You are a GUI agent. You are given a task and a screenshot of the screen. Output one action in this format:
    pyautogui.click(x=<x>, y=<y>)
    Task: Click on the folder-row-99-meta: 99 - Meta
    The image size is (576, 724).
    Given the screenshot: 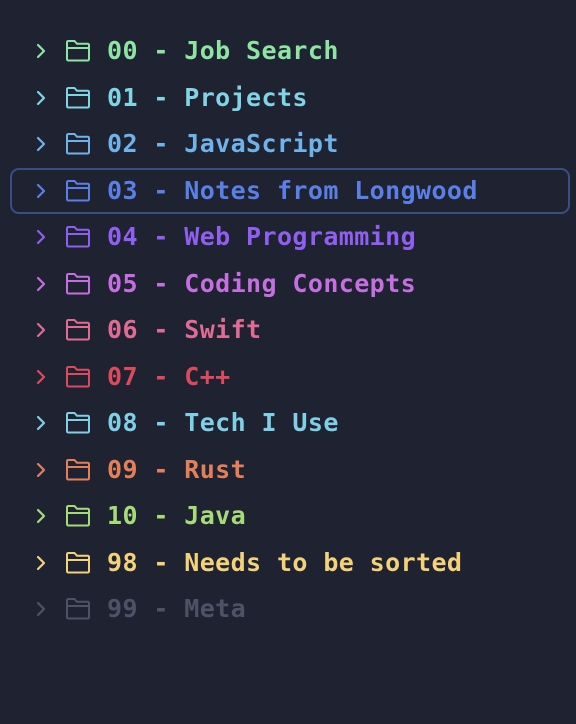 What is the action you would take?
    pyautogui.click(x=290, y=609)
    